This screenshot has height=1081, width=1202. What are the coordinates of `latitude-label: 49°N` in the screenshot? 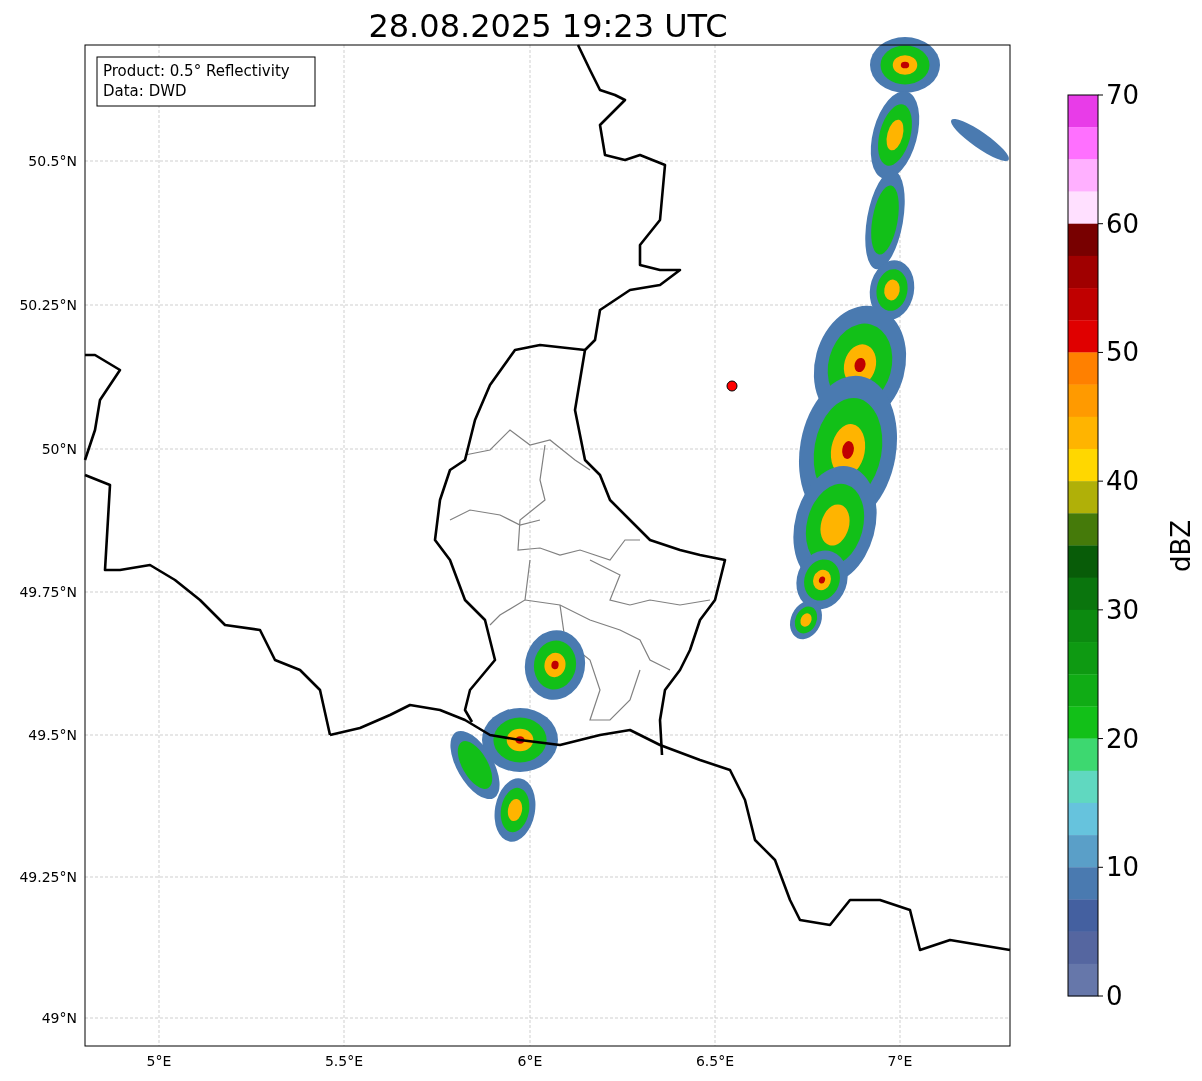 It's located at (59, 1018).